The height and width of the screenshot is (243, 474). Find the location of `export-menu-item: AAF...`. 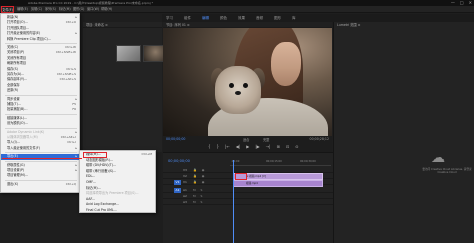

export-menu-item: AAF... is located at coordinates (117, 199).